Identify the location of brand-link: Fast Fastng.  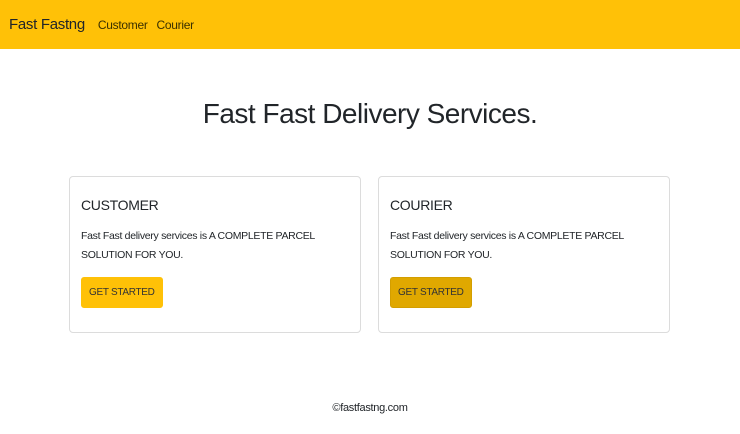
(47, 24).